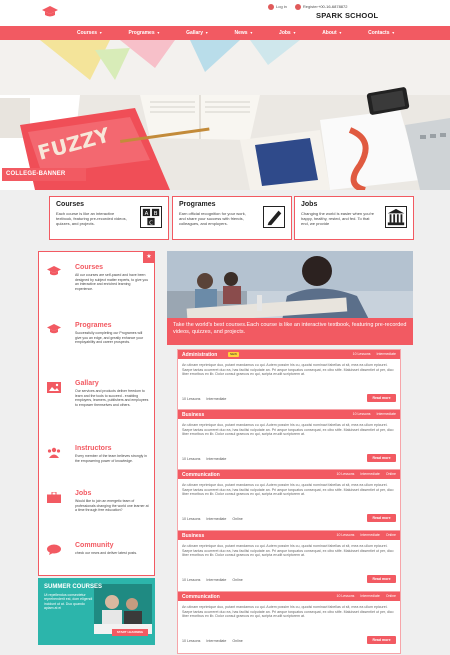 The height and width of the screenshot is (655, 450). I want to click on nav-courses: Courses ▼, so click(89, 33).